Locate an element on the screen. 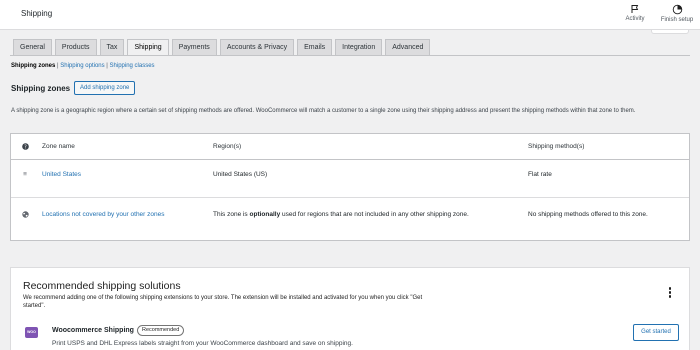 Image resolution: width=700 pixels, height=350 pixels. recommended-badge: Recommended is located at coordinates (161, 330).